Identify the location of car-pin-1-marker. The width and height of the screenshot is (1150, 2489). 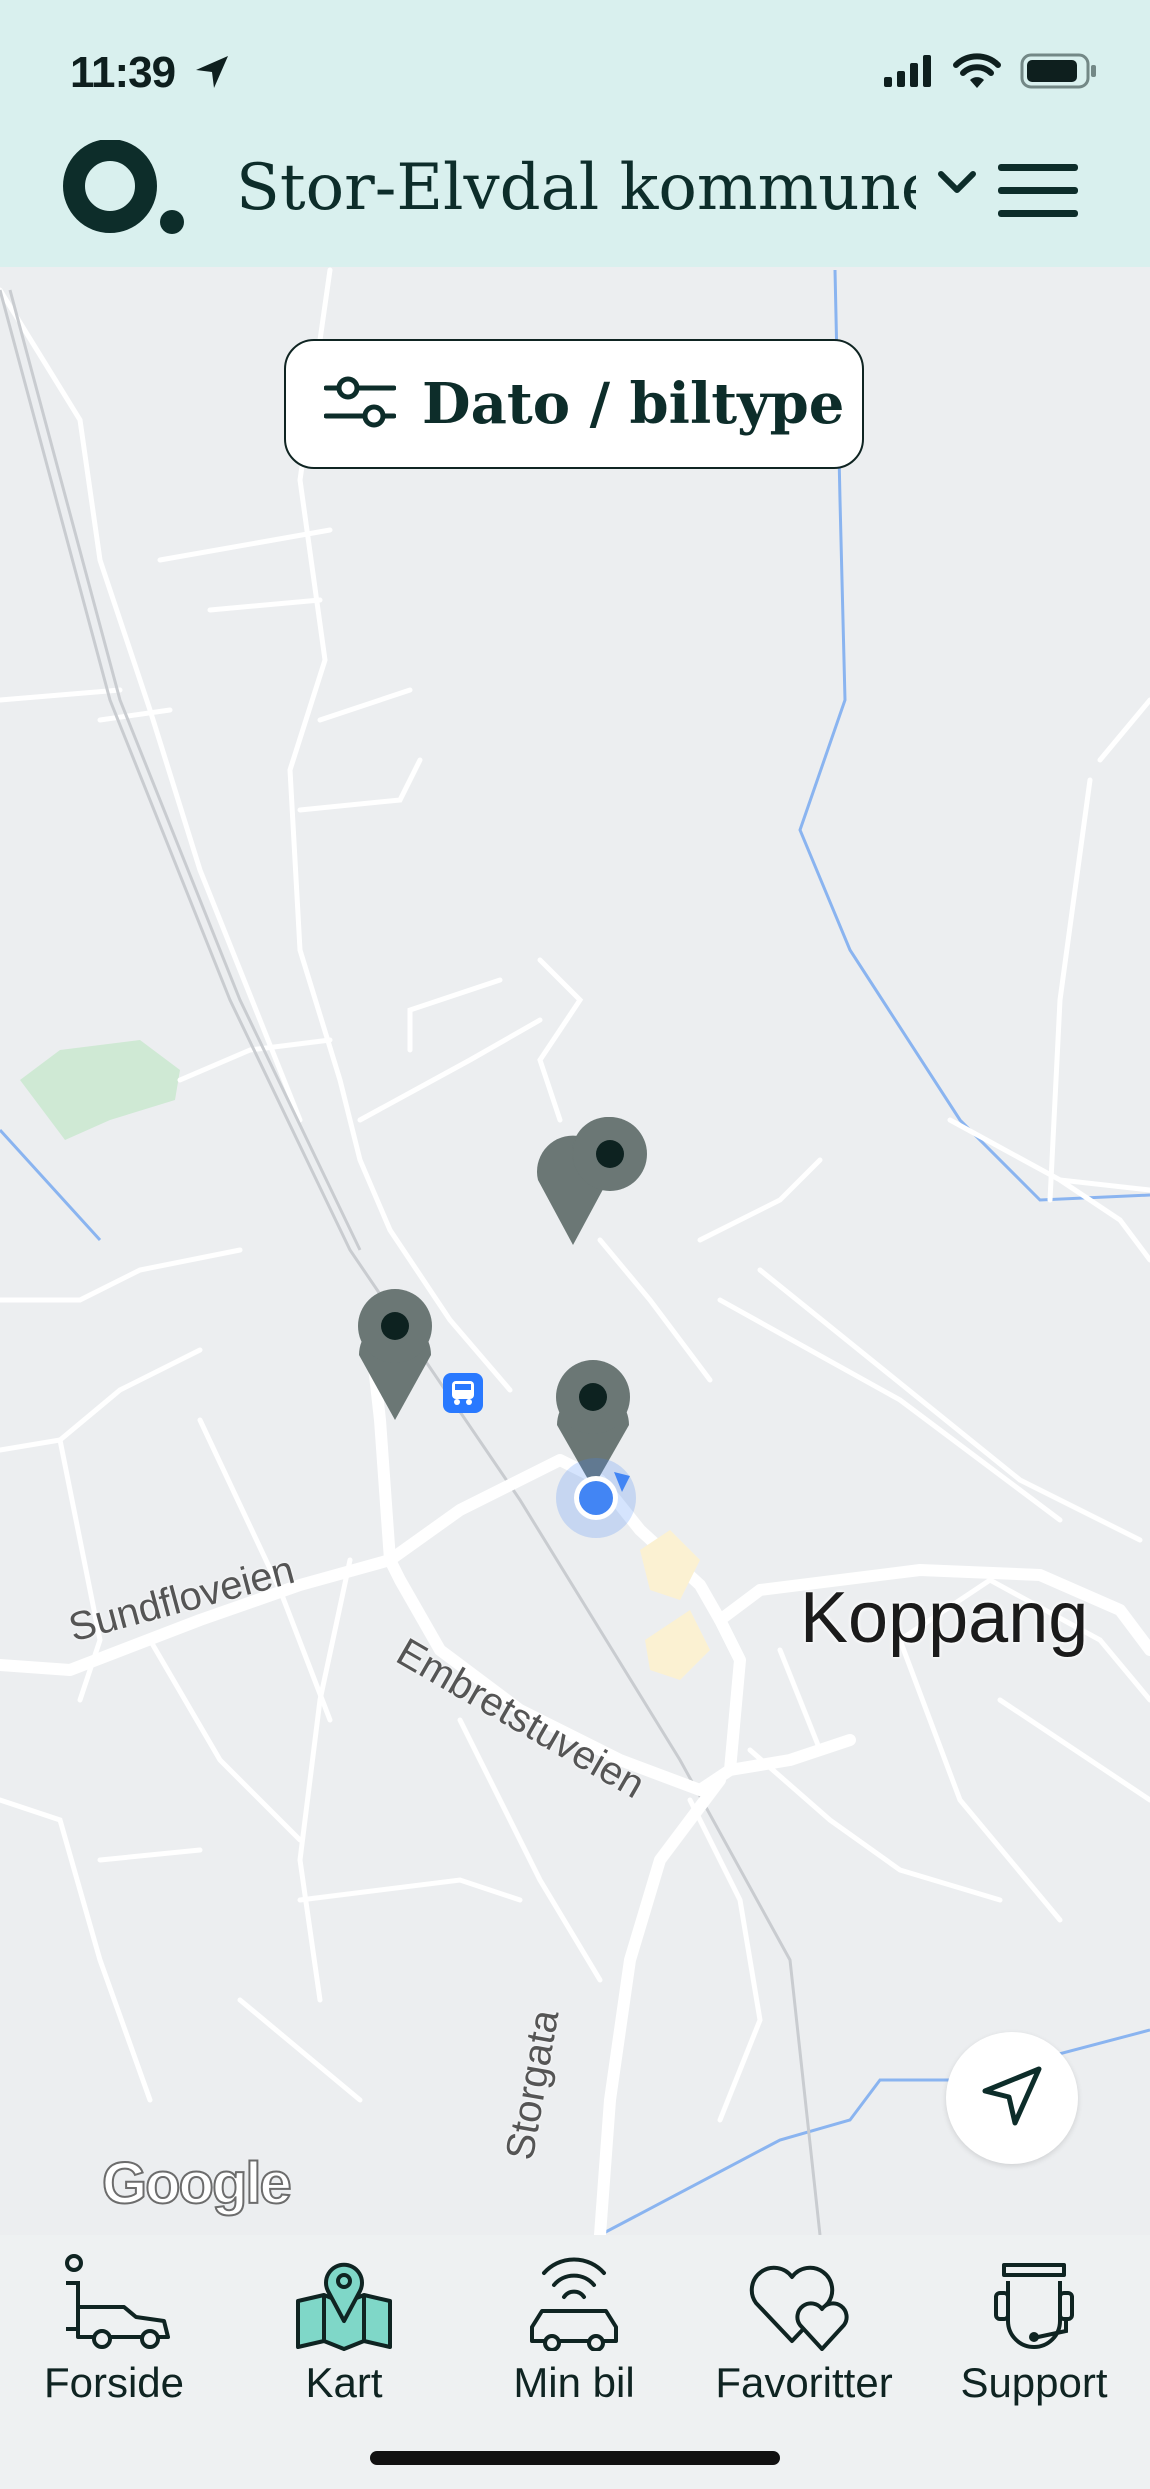
(610, 1154).